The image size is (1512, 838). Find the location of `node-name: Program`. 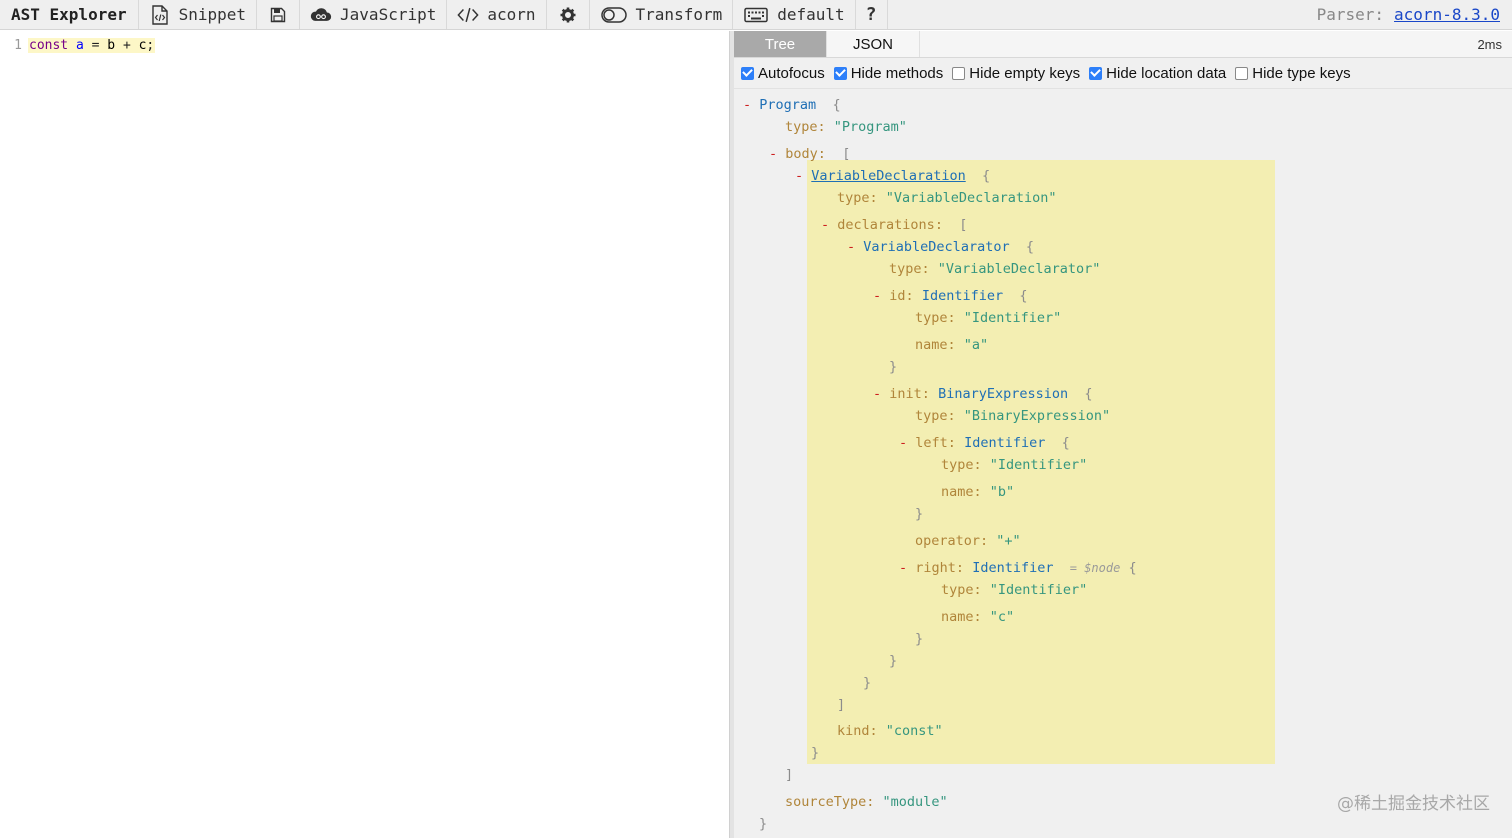

node-name: Program is located at coordinates (787, 105).